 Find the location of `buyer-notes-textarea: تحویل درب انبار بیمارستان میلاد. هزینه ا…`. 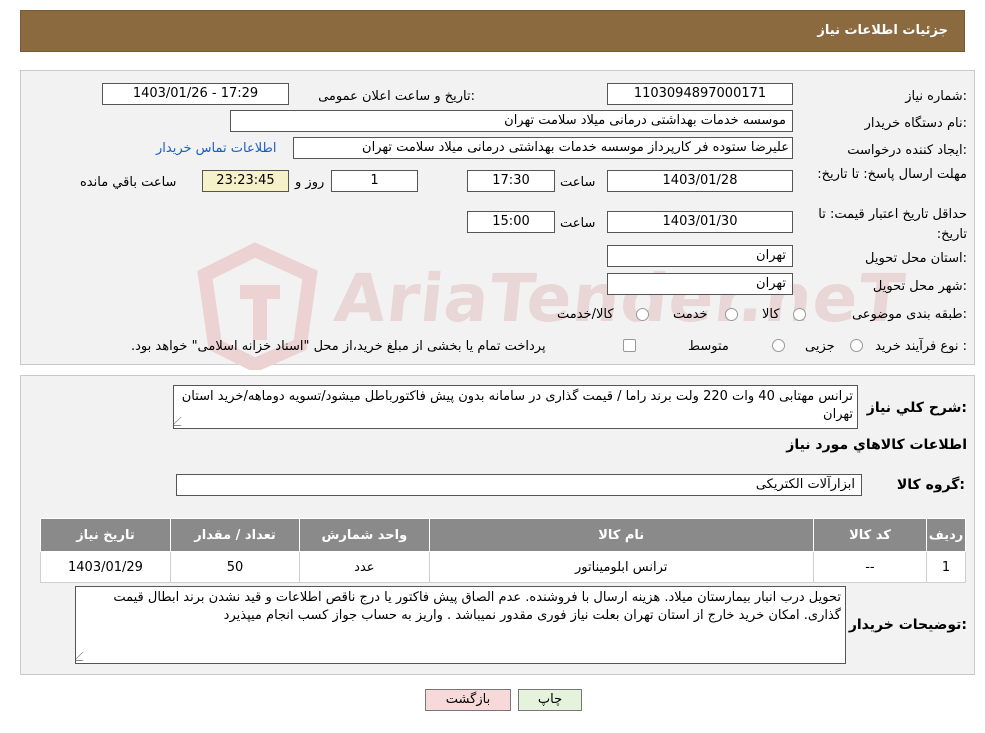

buyer-notes-textarea: تحویل درب انبار بیمارستان میلاد. هزینه ا… is located at coordinates (460, 625).